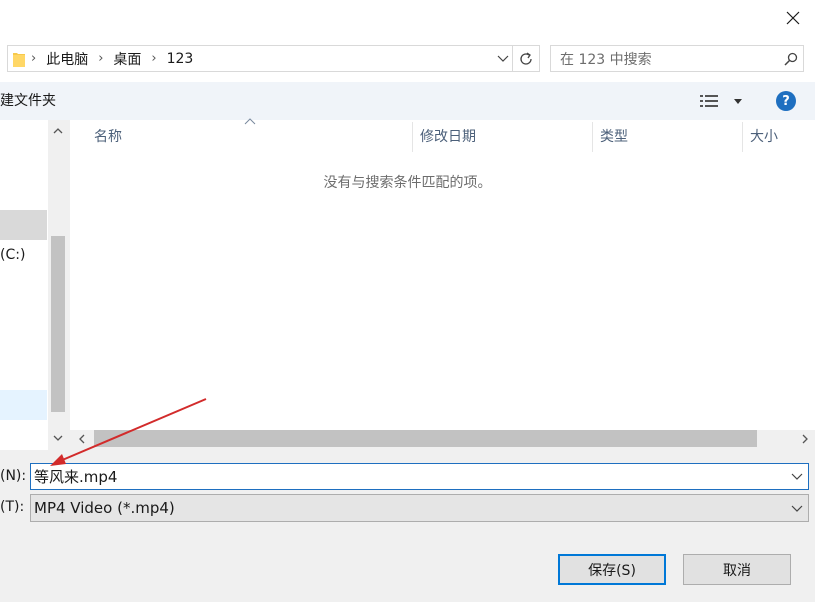  What do you see at coordinates (12, 507) in the screenshot?
I see `filetype-label: (T):` at bounding box center [12, 507].